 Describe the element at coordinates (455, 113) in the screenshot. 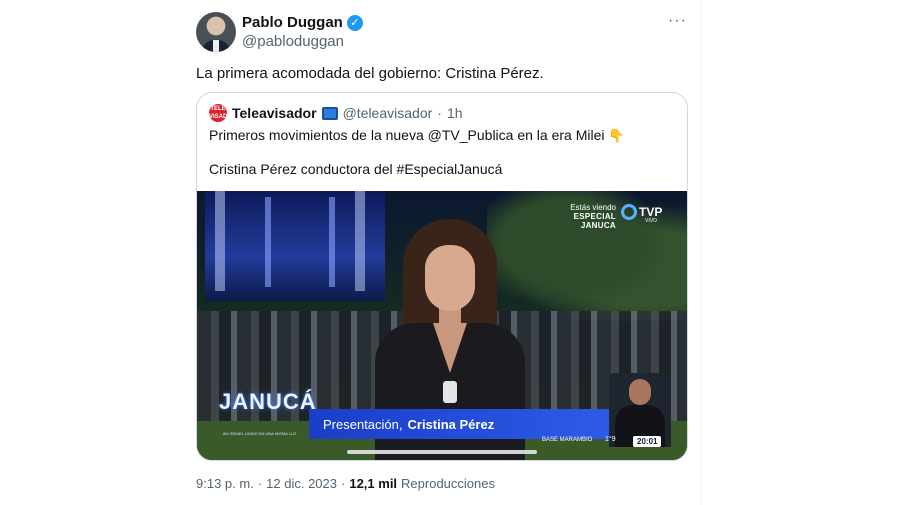

I see `quoted-time: 1h` at that location.